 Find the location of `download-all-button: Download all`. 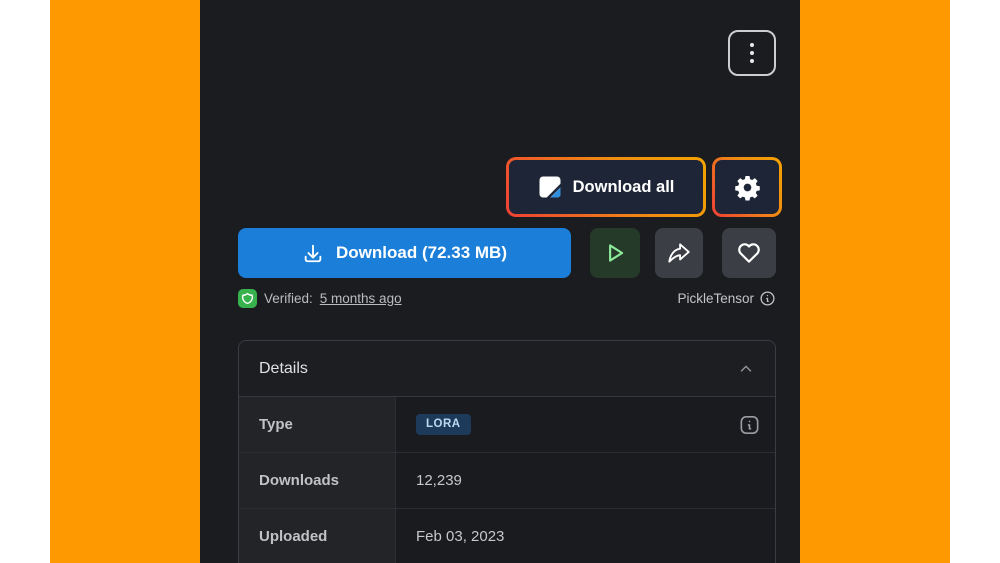

download-all-button: Download all is located at coordinates (606, 187).